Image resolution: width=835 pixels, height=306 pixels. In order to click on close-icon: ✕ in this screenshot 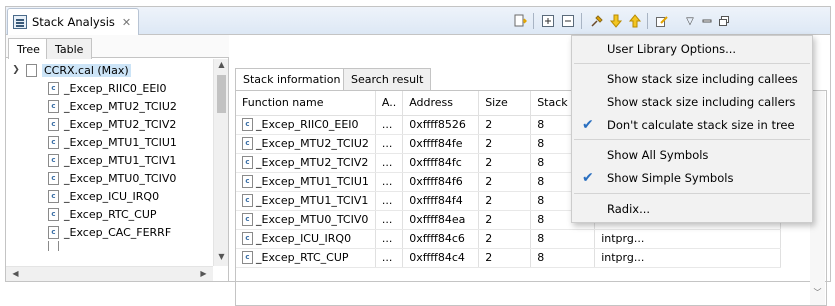, I will do `click(126, 22)`.